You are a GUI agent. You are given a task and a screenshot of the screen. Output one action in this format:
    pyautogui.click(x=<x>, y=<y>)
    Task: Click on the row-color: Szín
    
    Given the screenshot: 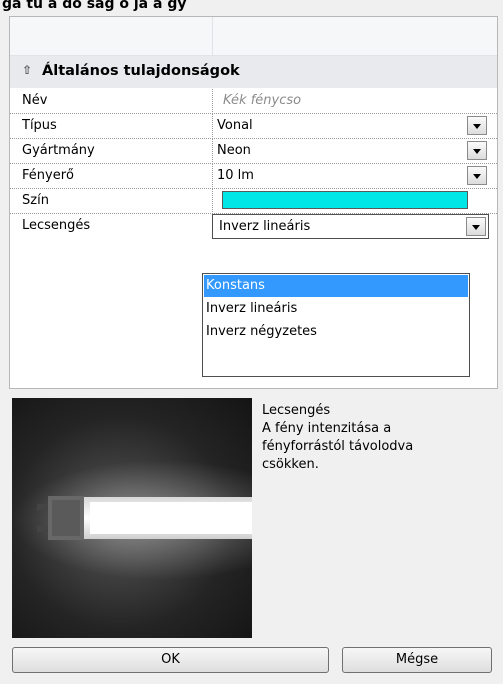 What is the action you would take?
    pyautogui.click(x=253, y=201)
    